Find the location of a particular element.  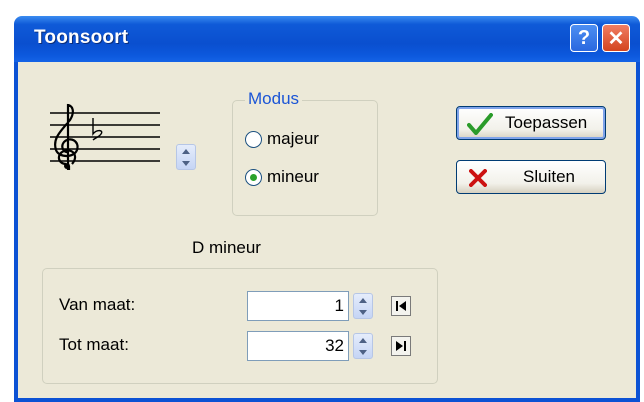

staff-preview is located at coordinates (105, 136).